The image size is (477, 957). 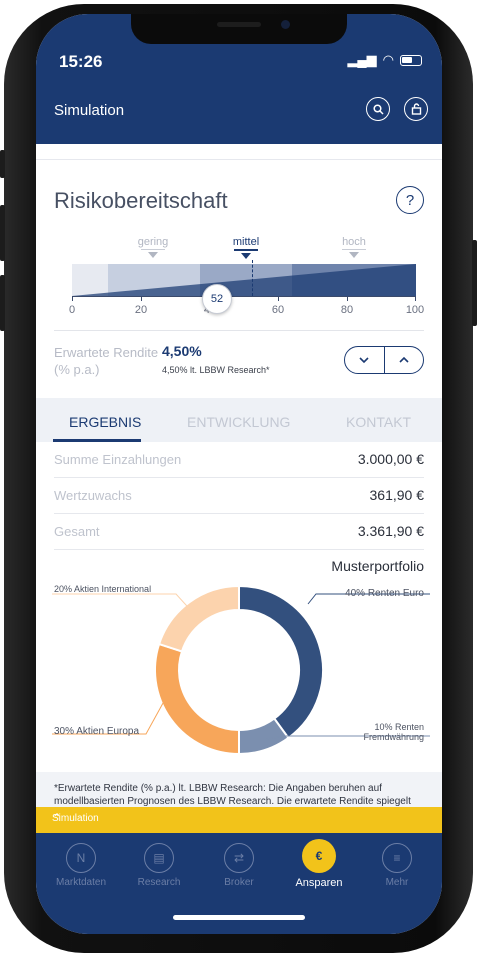 I want to click on slider-value-line, so click(x=252, y=278).